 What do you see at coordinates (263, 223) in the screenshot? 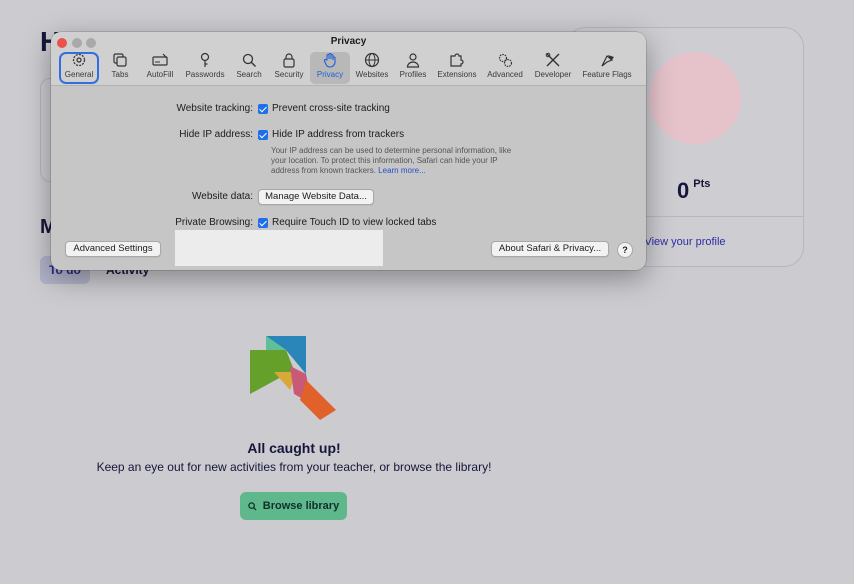
I see `touch-id-checkbox` at bounding box center [263, 223].